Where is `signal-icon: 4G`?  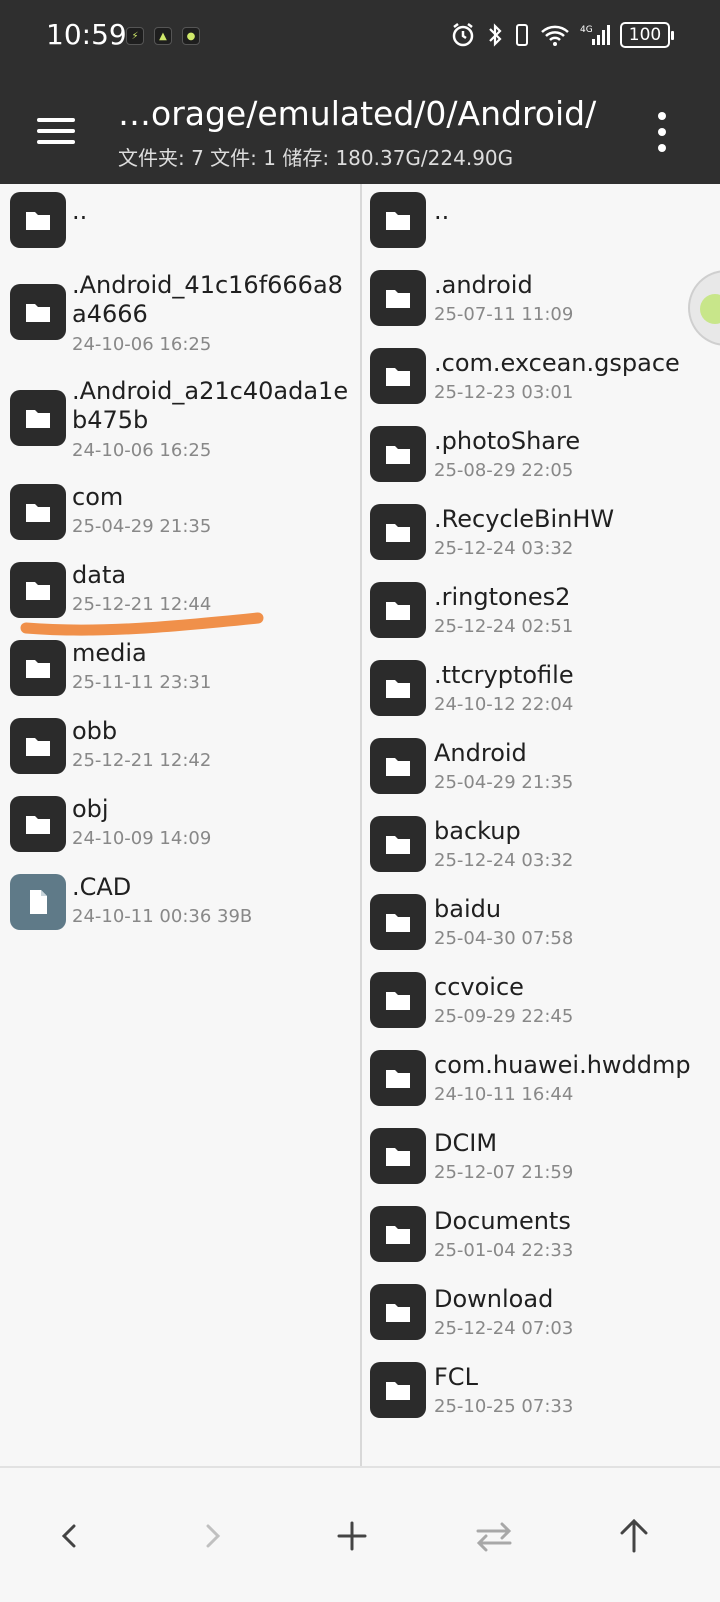
signal-icon: 4G is located at coordinates (595, 35).